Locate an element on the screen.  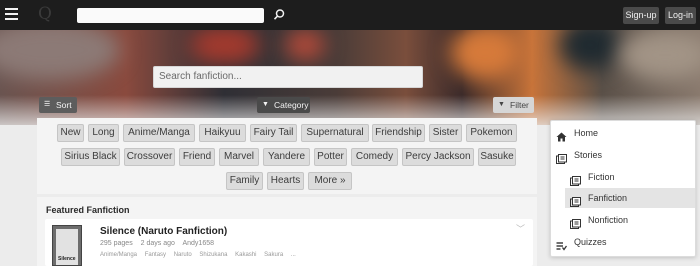
caret-down-icon: ▼ is located at coordinates (265, 104).